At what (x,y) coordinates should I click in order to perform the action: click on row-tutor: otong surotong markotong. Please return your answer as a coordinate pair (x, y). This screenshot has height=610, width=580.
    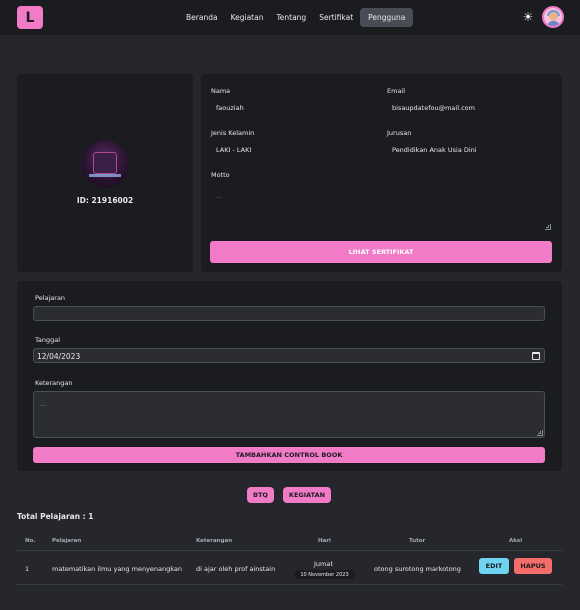
    Looking at the image, I should click on (417, 569).